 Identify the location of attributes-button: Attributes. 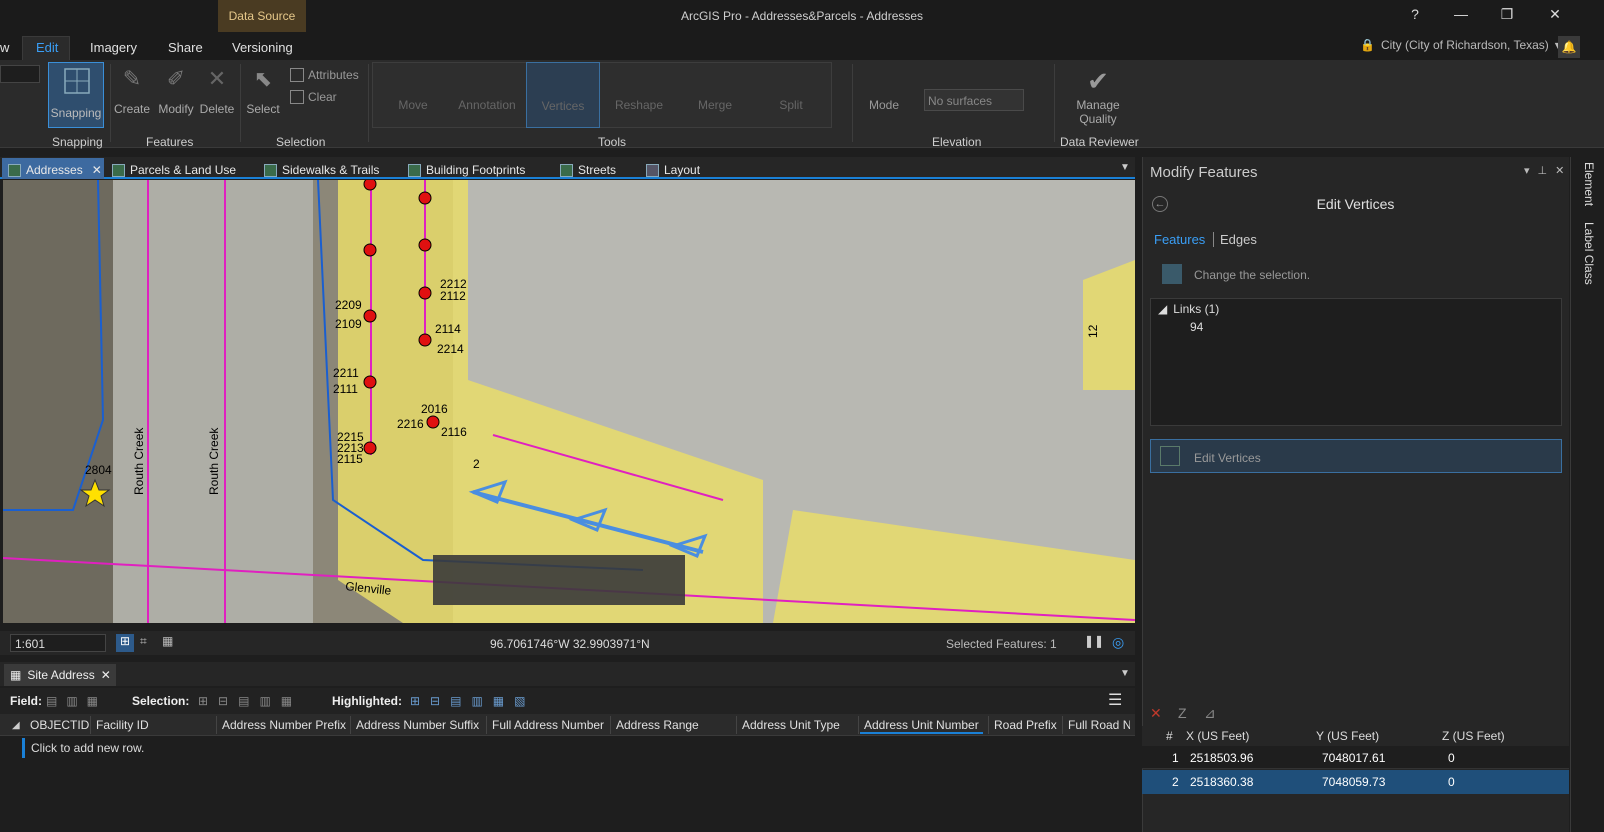
(324, 75).